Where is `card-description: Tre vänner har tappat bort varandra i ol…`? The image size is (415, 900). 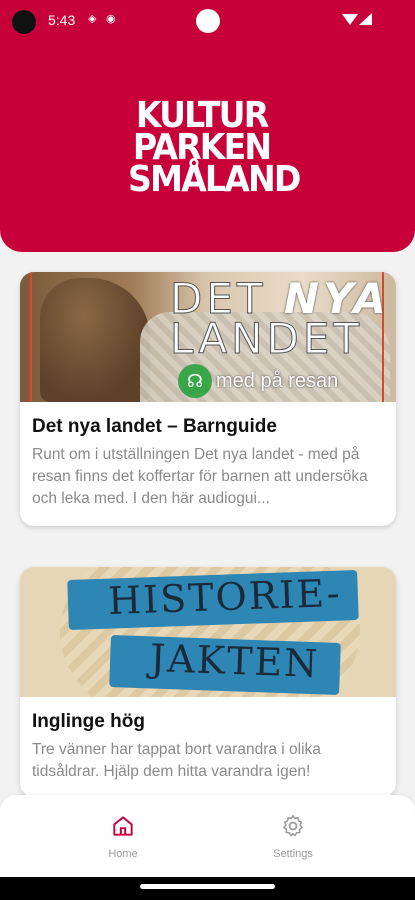
card-description: Tre vänner har tappat bort varandra i ol… is located at coordinates (176, 760).